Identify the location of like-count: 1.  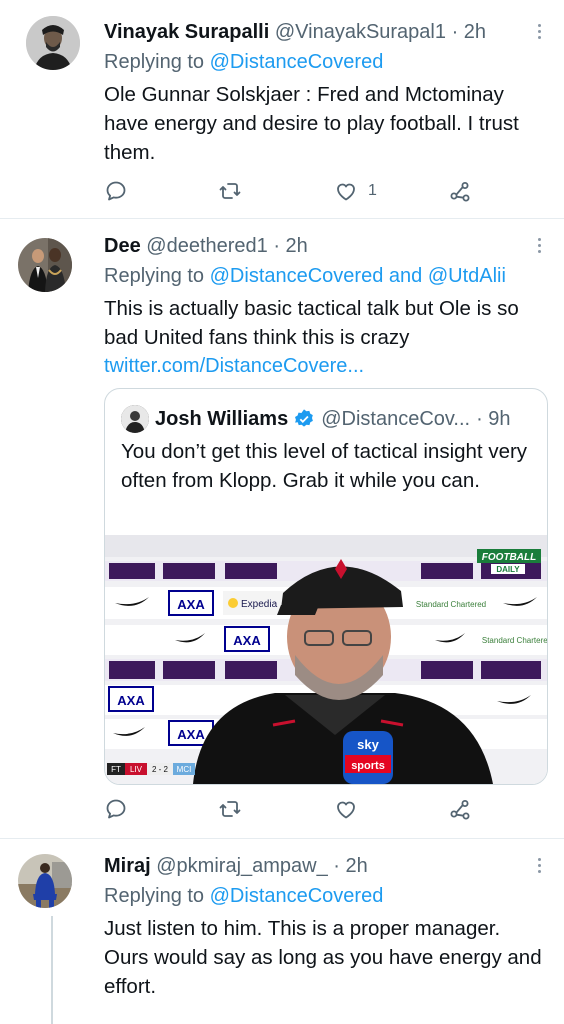
(372, 190).